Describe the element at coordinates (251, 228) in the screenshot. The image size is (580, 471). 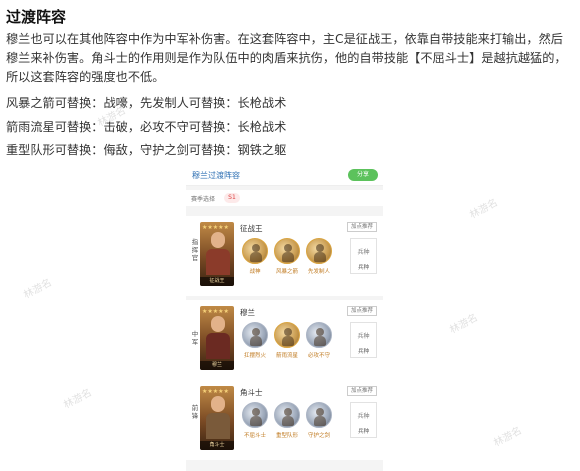
I see `general-name: 征战王` at that location.